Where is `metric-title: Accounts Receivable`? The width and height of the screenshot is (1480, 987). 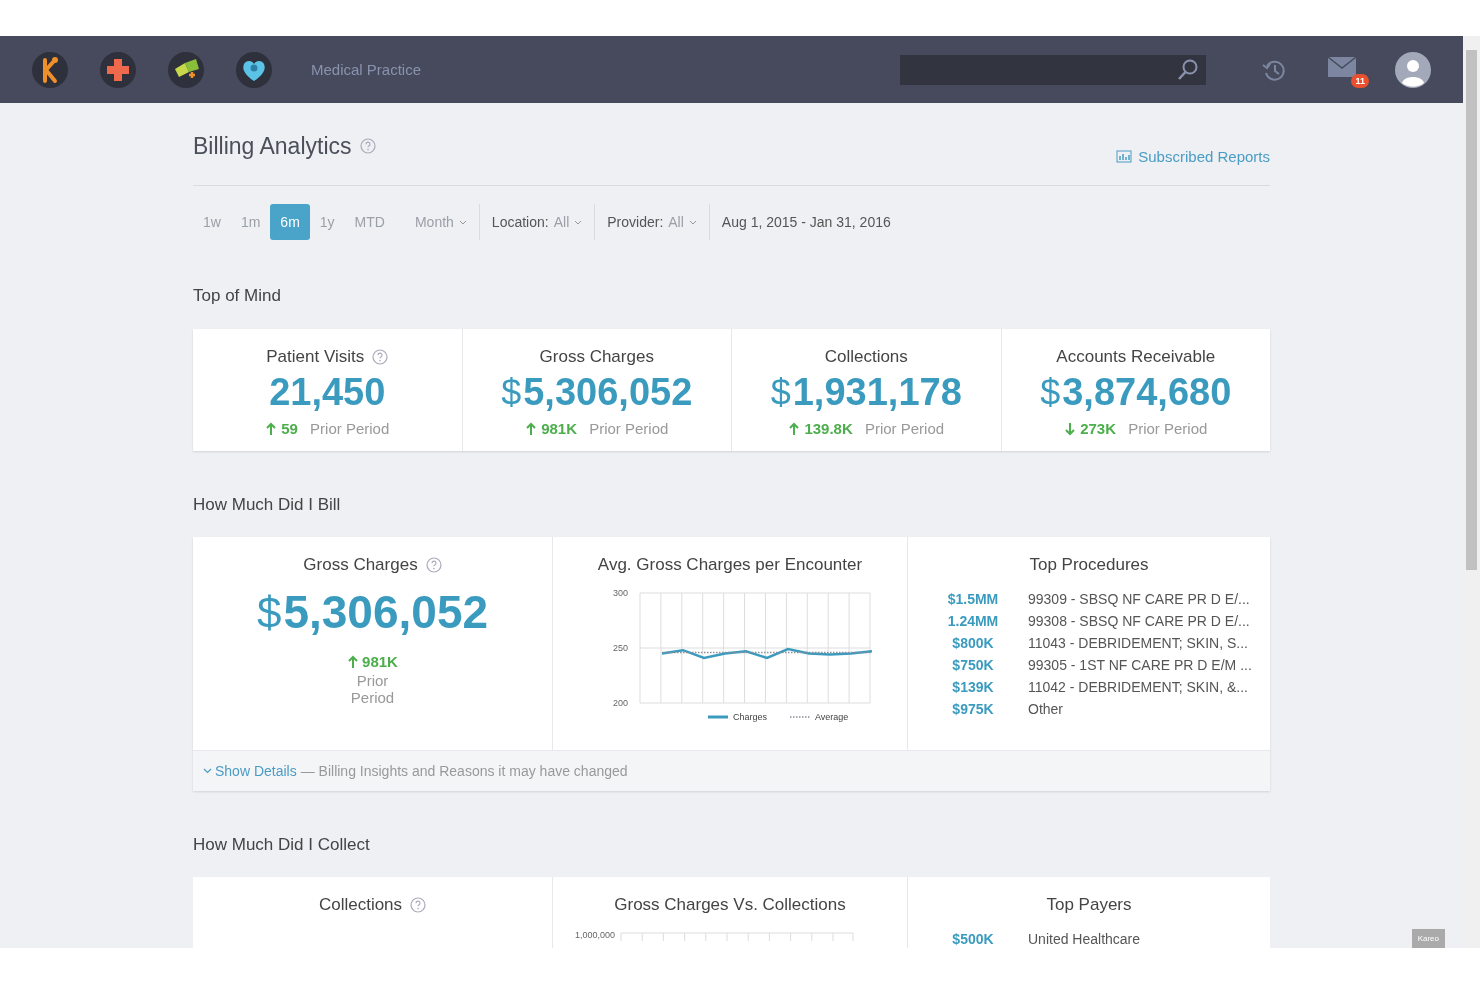 metric-title: Accounts Receivable is located at coordinates (1136, 357).